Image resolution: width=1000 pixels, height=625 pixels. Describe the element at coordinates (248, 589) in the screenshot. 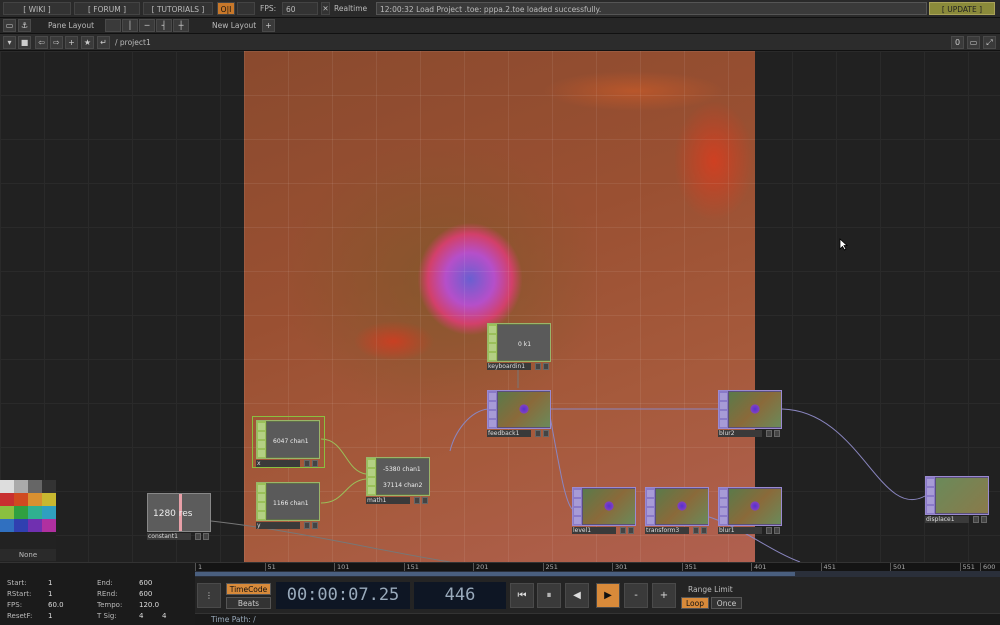

I see `timecode-button: TimeCode` at that location.